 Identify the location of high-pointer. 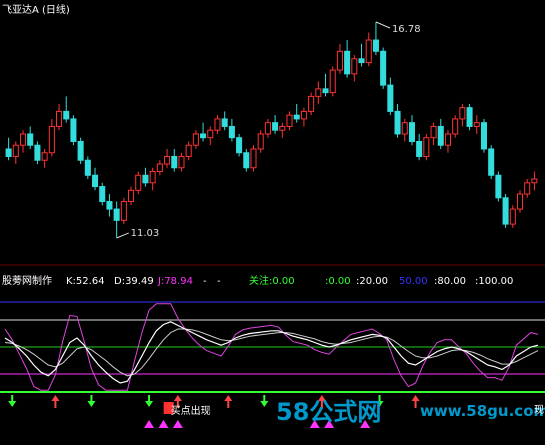
(383, 25).